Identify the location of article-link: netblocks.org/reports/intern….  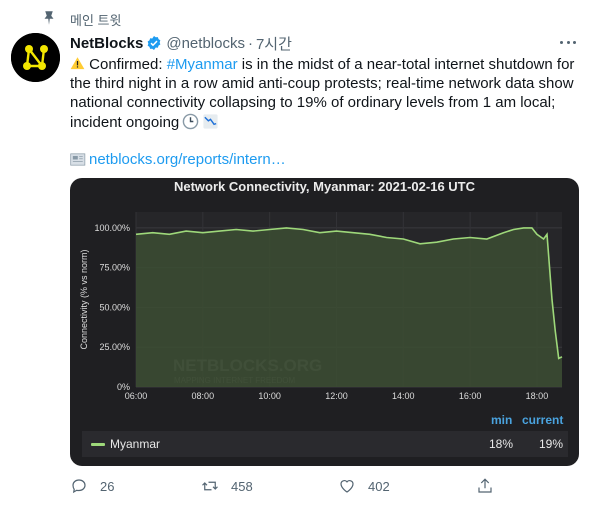
(178, 159).